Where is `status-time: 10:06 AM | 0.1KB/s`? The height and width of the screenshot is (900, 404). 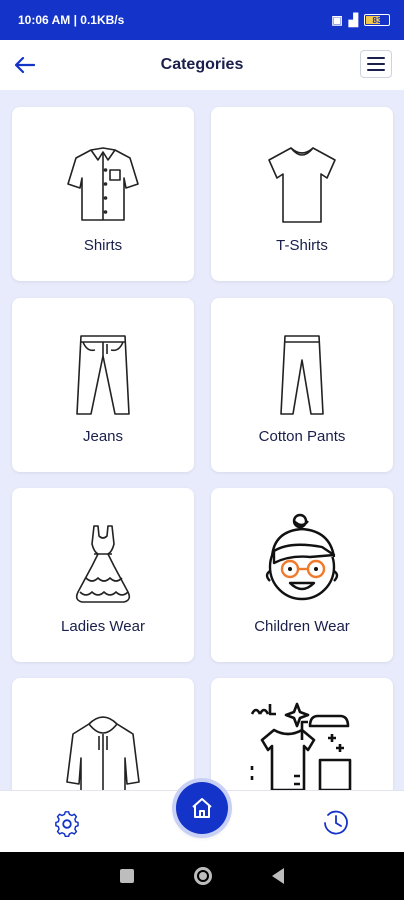
status-time: 10:06 AM | 0.1KB/s is located at coordinates (71, 20).